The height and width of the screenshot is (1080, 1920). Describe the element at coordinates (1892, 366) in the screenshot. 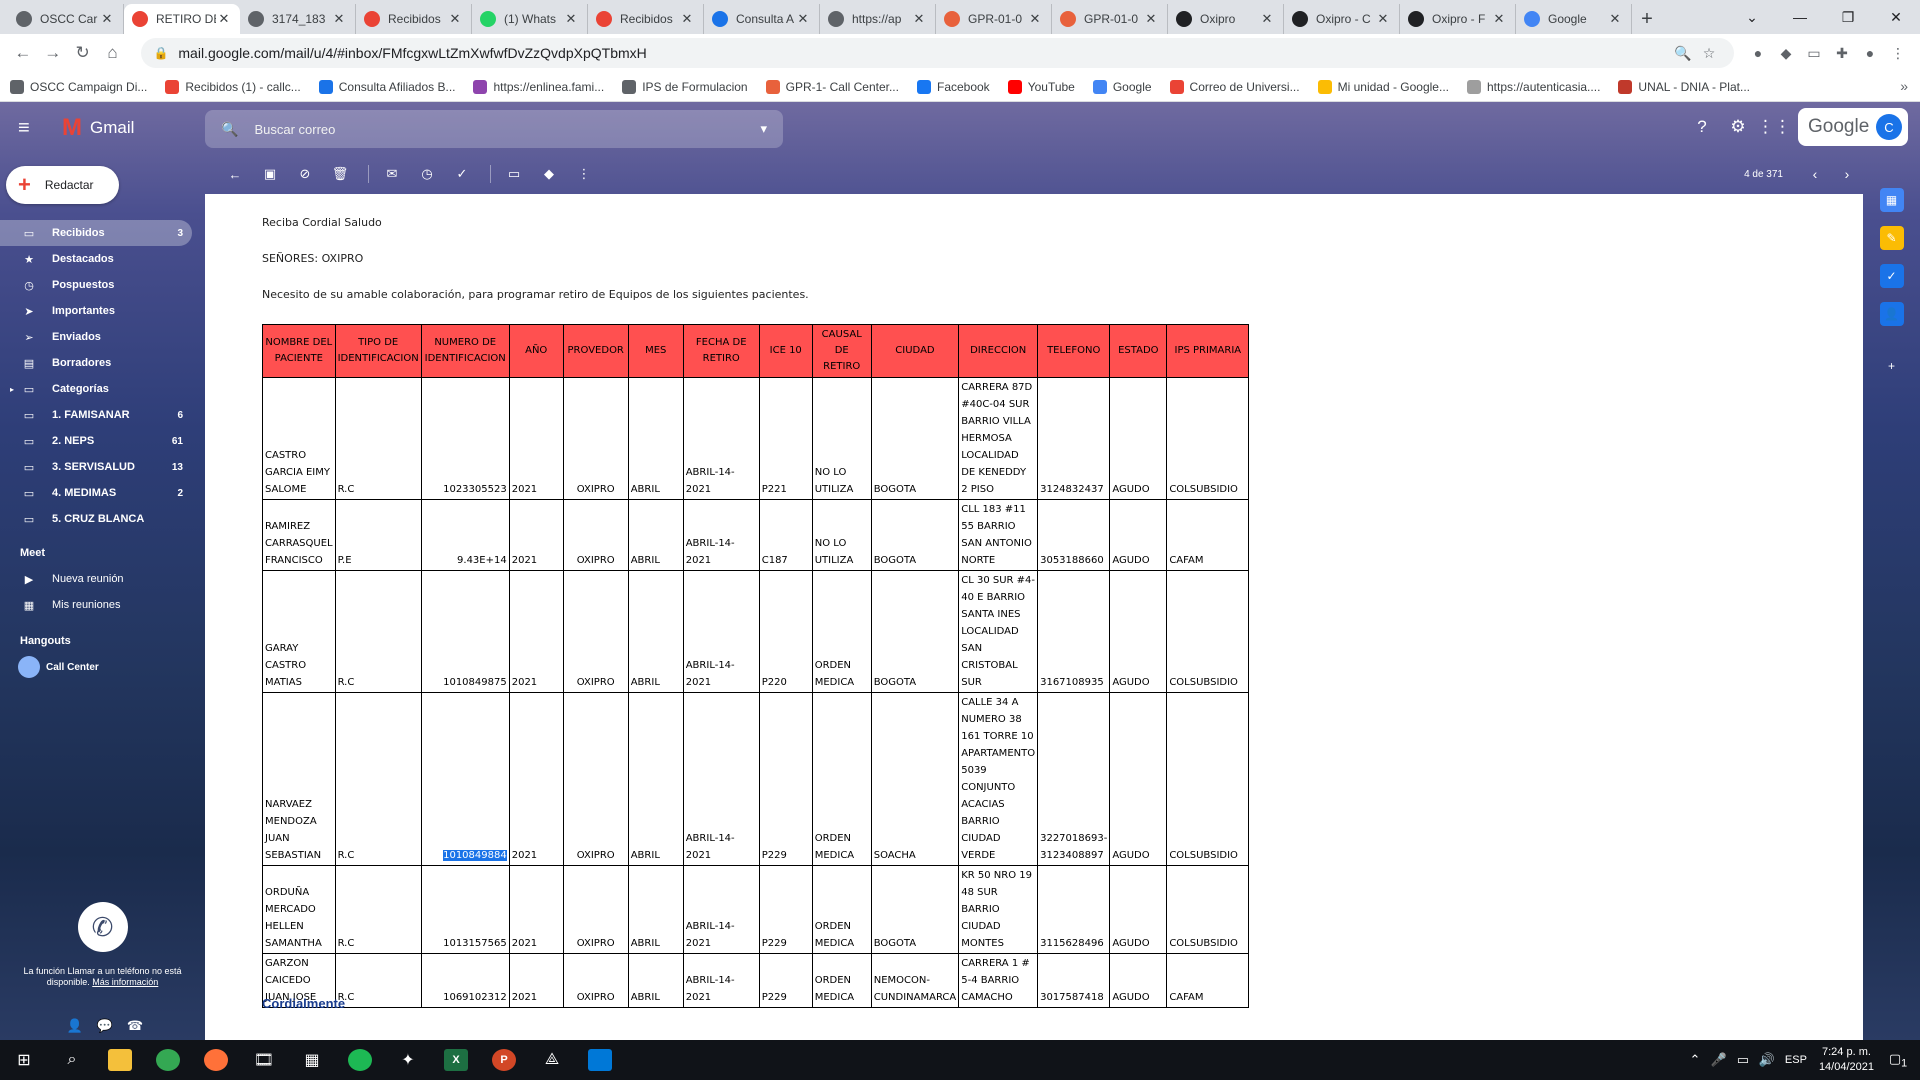

I see `add-addon-icon: +` at that location.